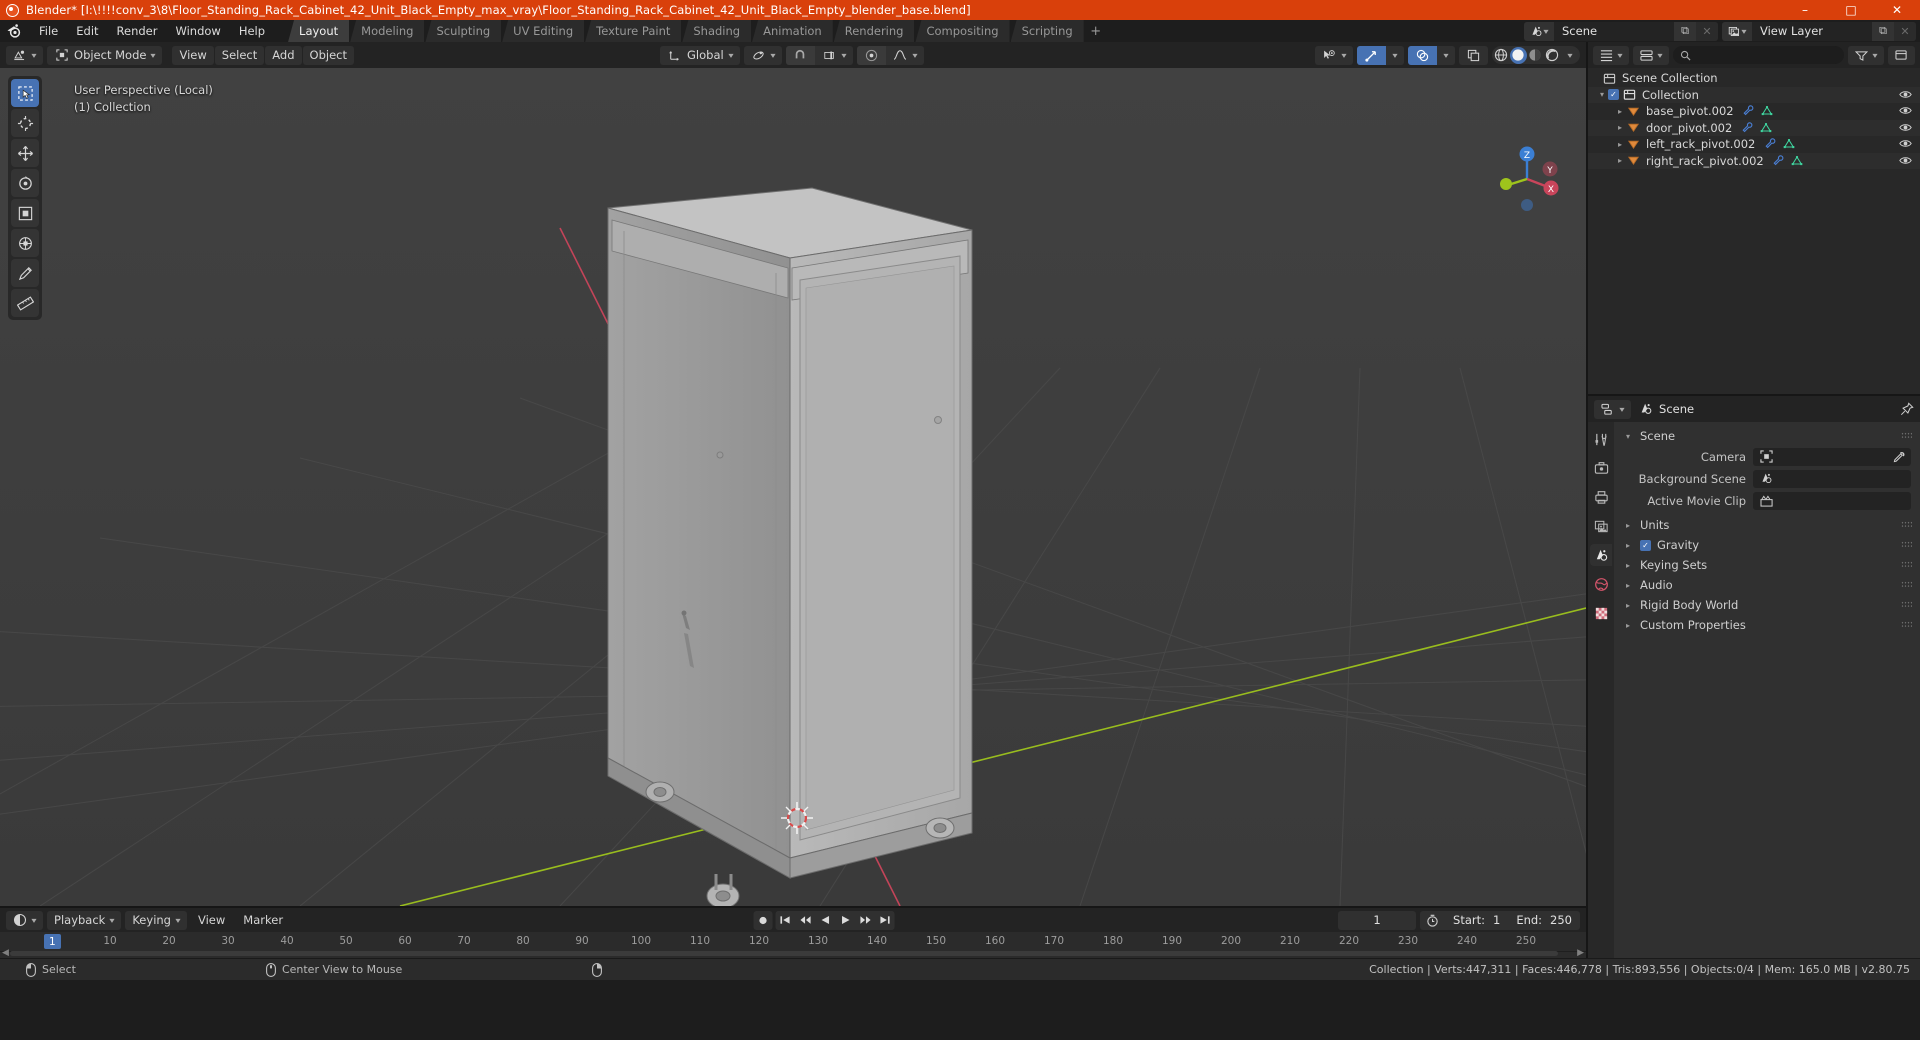 This screenshot has height=1040, width=1920. I want to click on outliner-filter-button: ▾, so click(1865, 55).